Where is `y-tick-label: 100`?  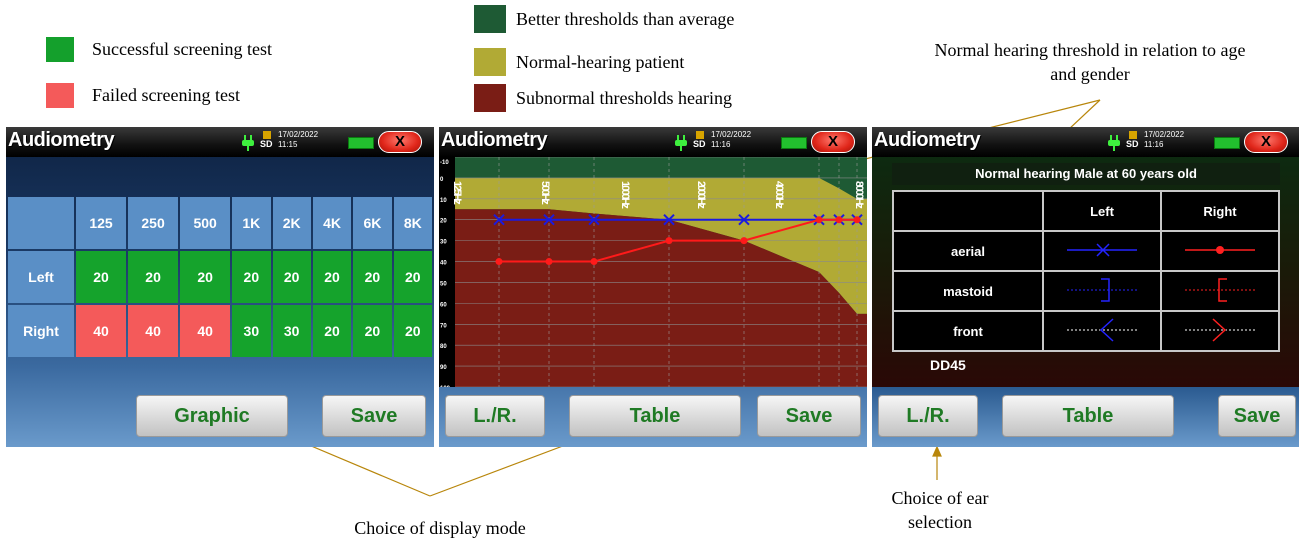 y-tick-label: 100 is located at coordinates (445, 386).